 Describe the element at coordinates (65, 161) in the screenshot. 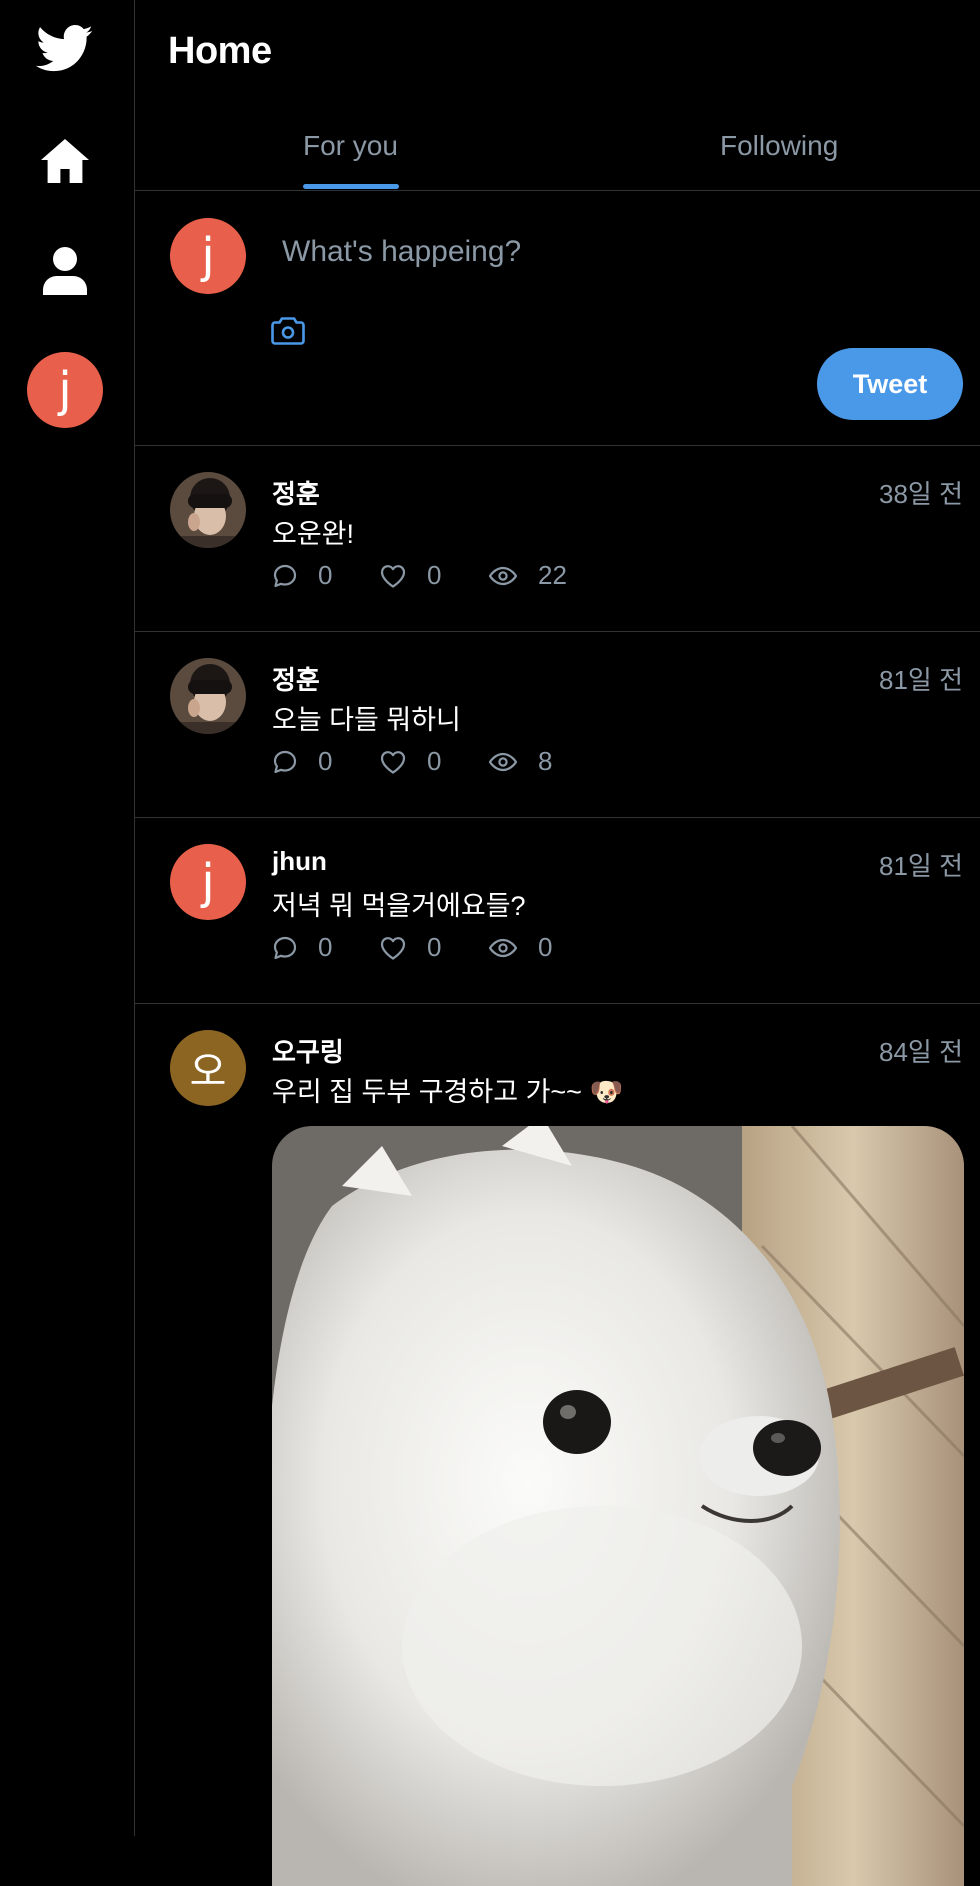

I see `home-icon` at that location.